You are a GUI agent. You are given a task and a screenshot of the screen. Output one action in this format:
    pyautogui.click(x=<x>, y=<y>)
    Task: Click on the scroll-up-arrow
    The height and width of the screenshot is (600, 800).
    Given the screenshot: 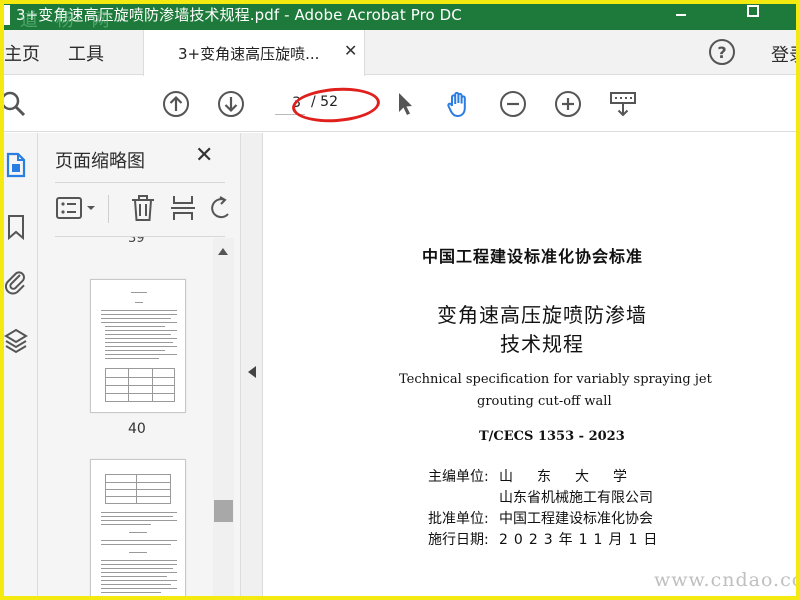 What is the action you would take?
    pyautogui.click(x=223, y=251)
    